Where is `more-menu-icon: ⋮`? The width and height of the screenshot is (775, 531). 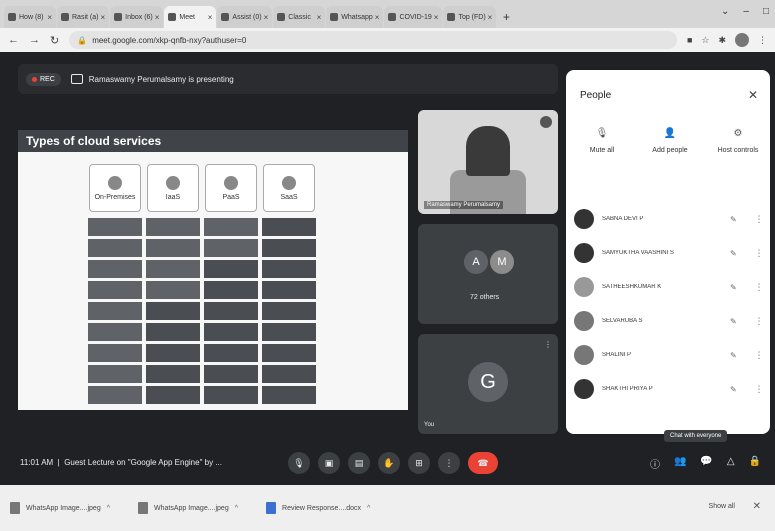
more-menu-icon: ⋮ is located at coordinates (762, 40).